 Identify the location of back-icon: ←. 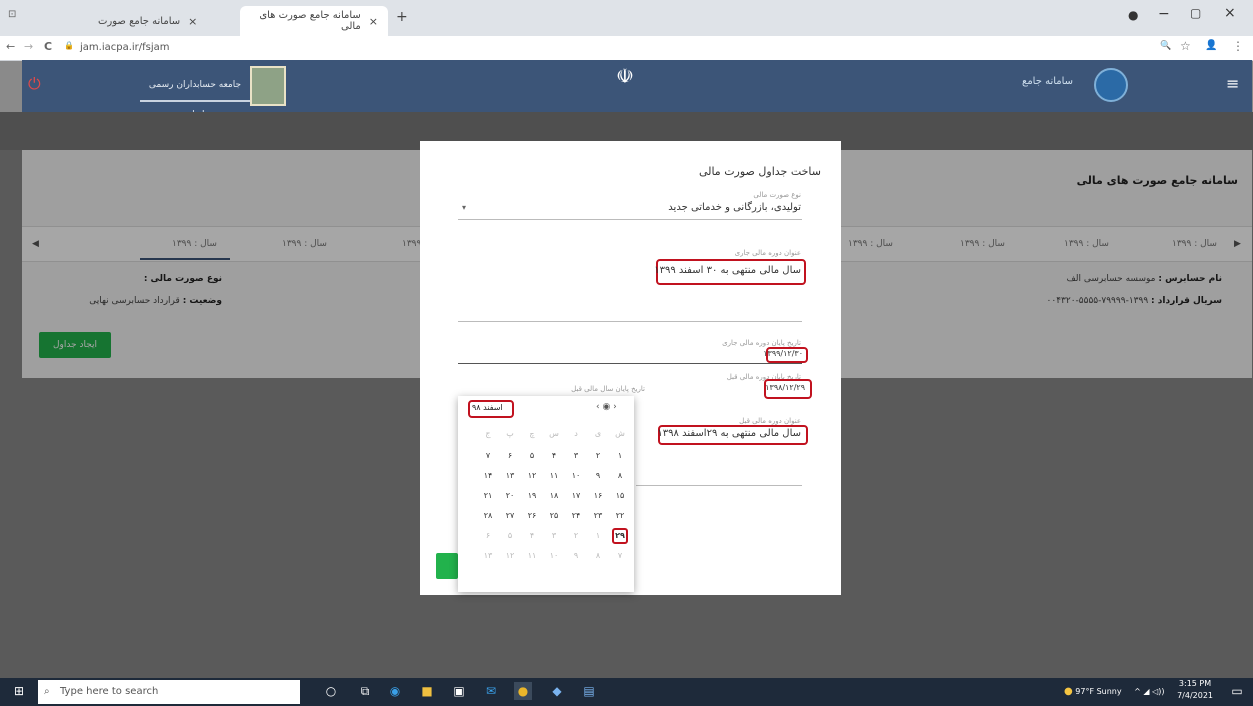
(10, 46).